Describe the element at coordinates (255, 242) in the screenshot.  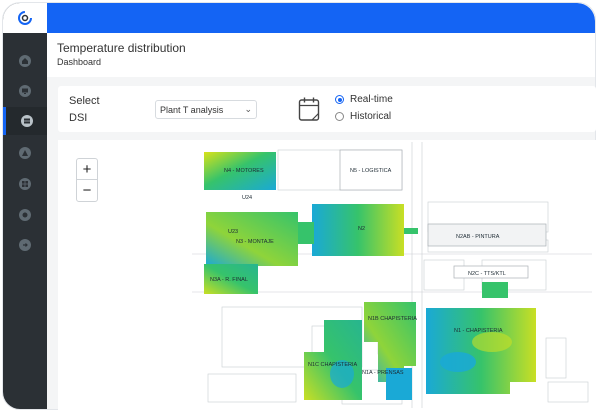
I see `label-n3: N3 - MONTAJE` at that location.